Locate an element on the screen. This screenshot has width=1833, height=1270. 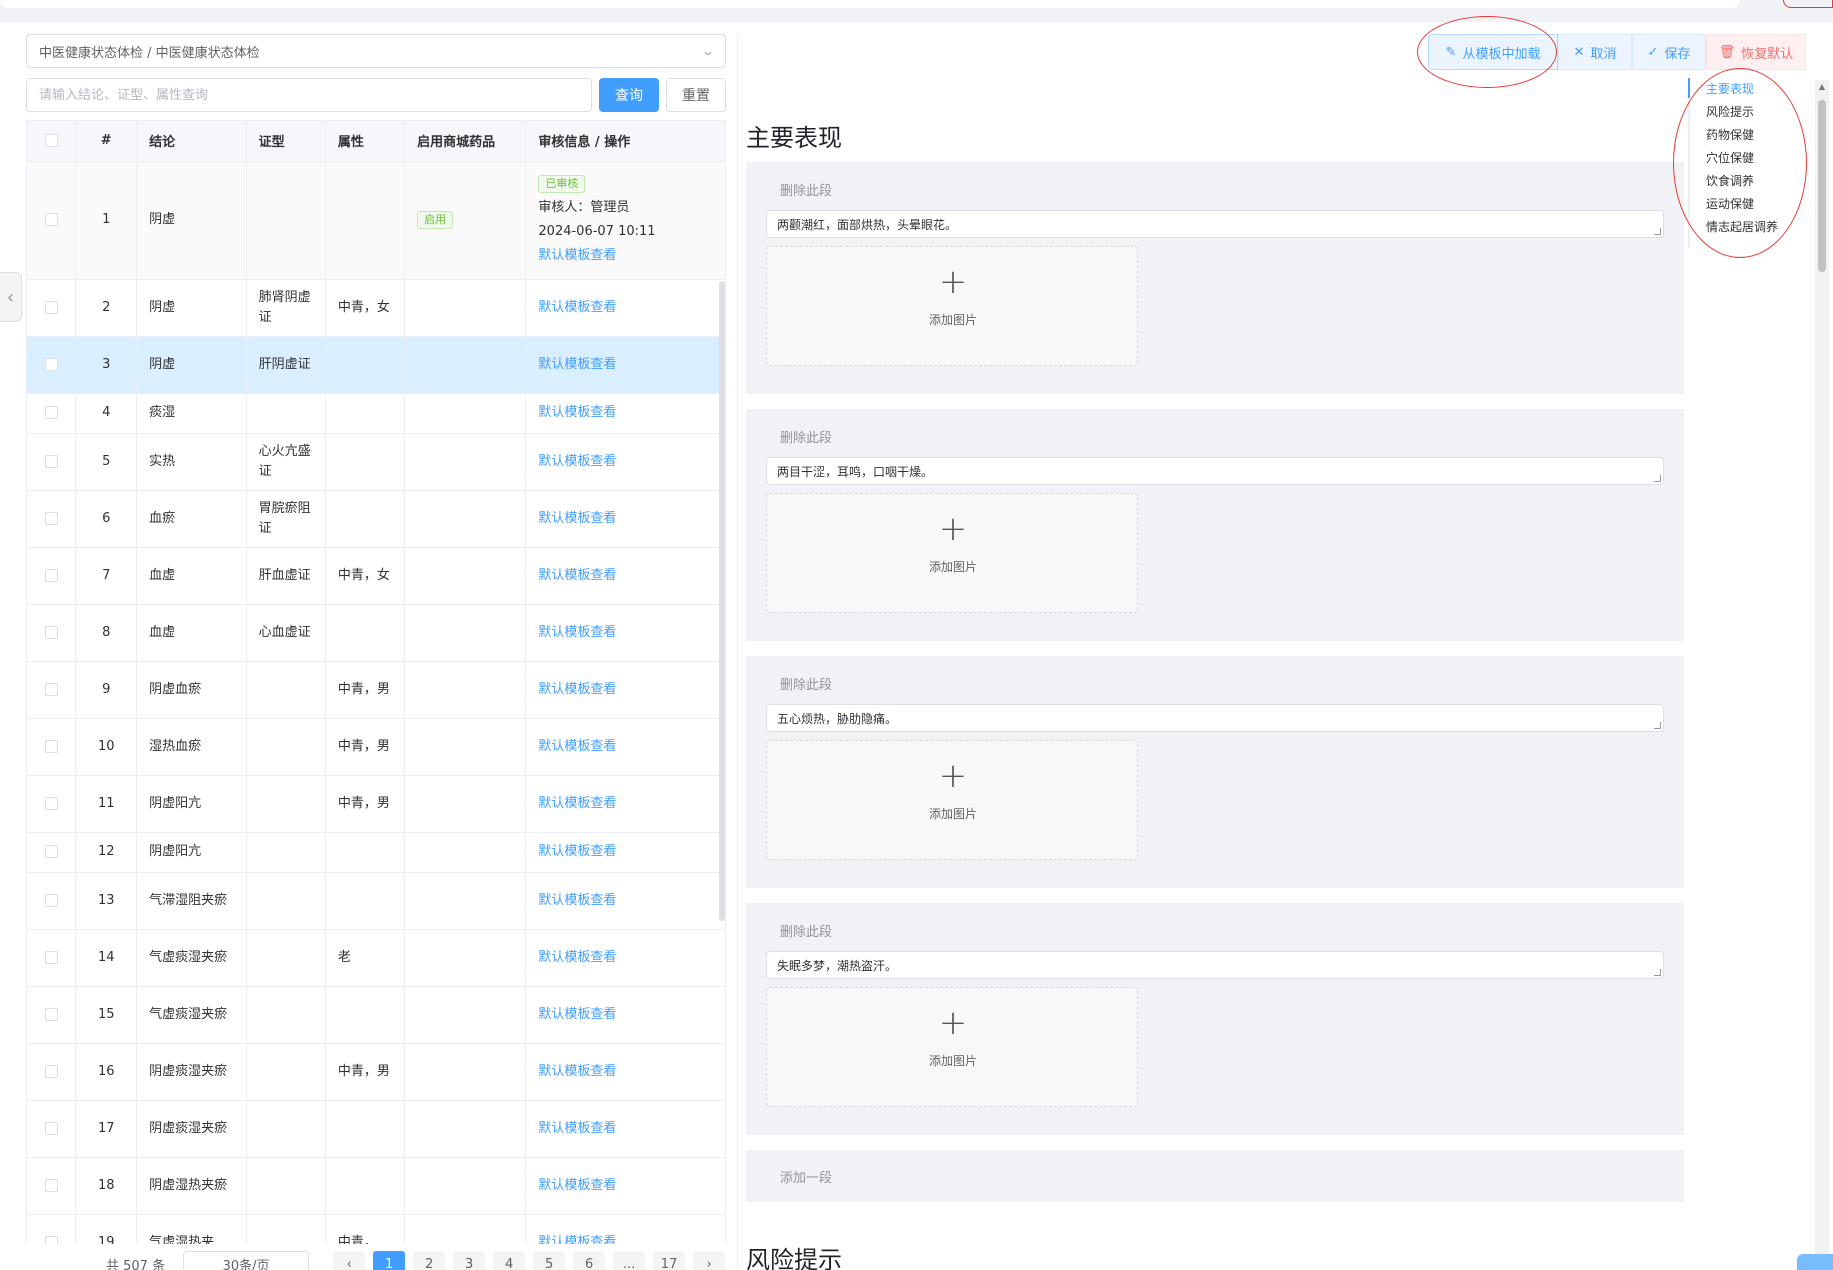
table-row: 2 阴虚 肺肾阴虚证 中青，女 默认模板查看 is located at coordinates (376, 308).